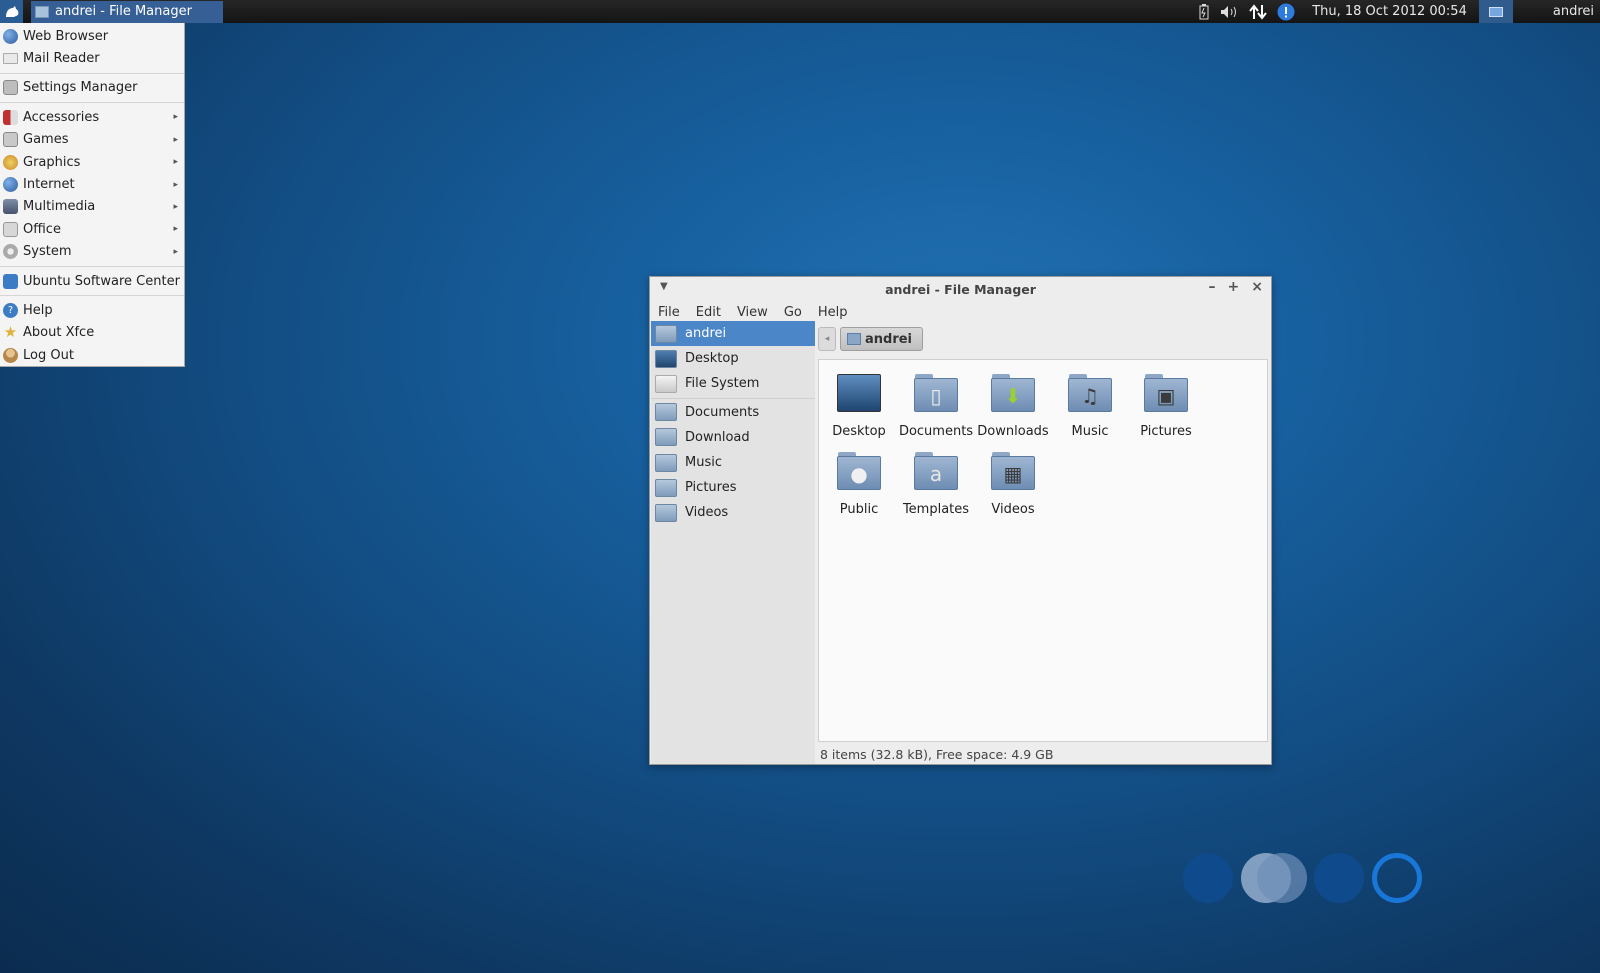 The image size is (1600, 973). What do you see at coordinates (859, 394) in the screenshot?
I see `desktop-folder-icon` at bounding box center [859, 394].